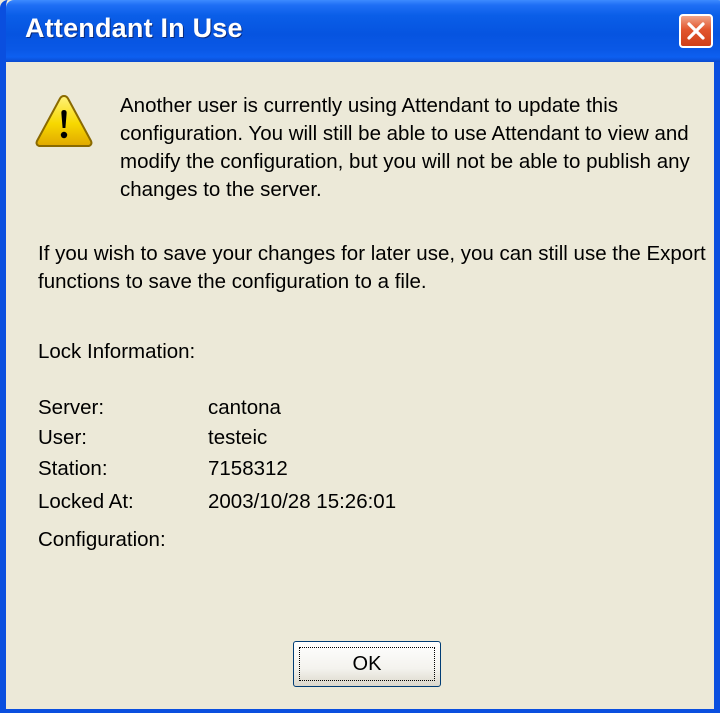 This screenshot has height=713, width=720. Describe the element at coordinates (102, 539) in the screenshot. I see `info-label: Configuration:` at that location.